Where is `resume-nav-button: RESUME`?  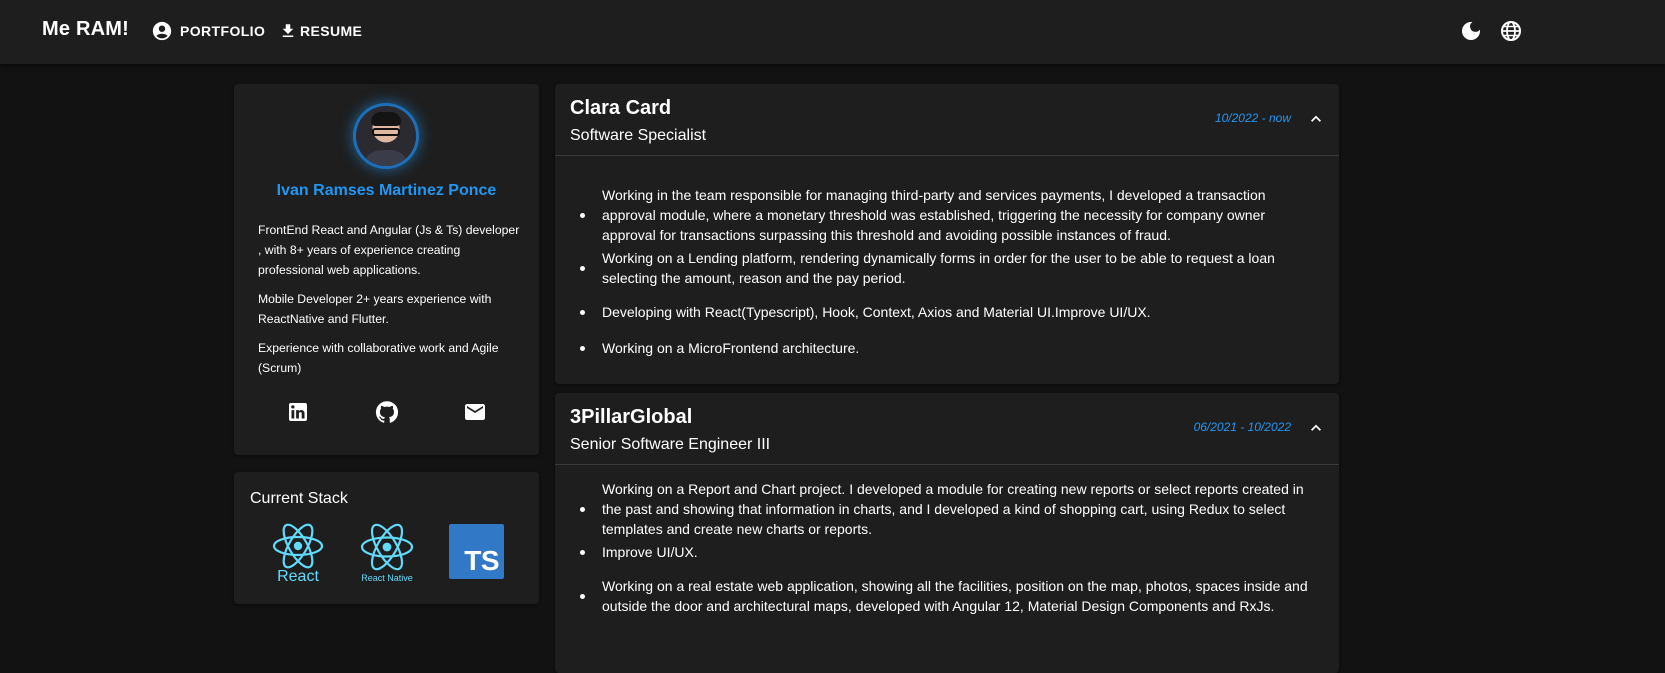
resume-nav-button: RESUME is located at coordinates (320, 31).